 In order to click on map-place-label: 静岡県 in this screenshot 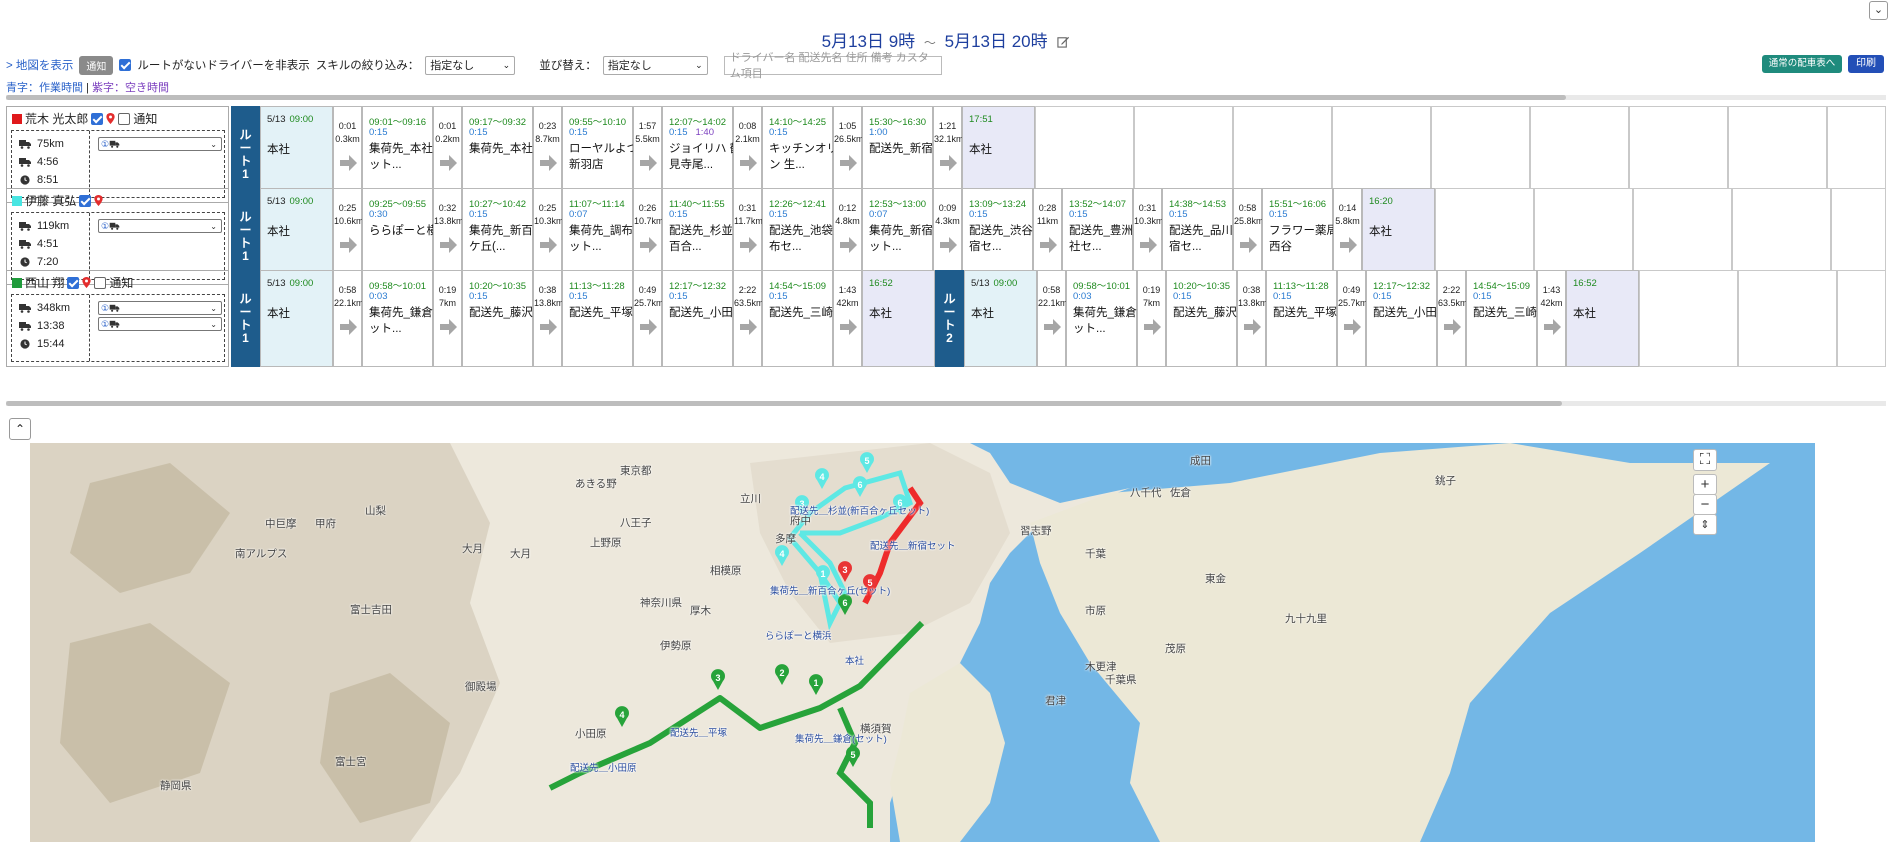, I will do `click(176, 786)`.